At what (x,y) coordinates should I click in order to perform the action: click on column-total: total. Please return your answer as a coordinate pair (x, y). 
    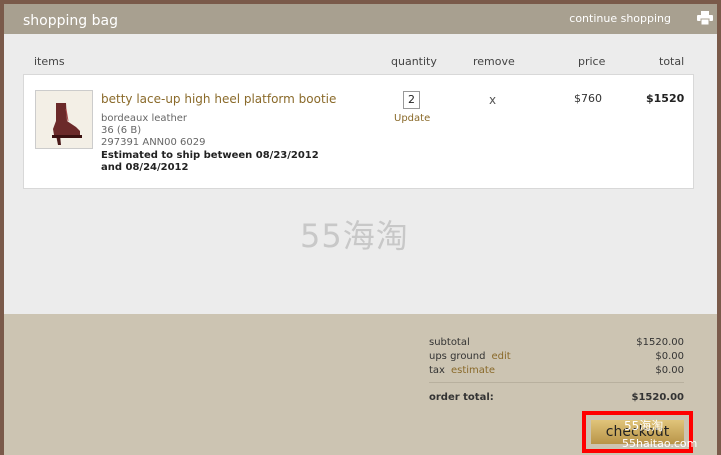
    Looking at the image, I should click on (672, 61).